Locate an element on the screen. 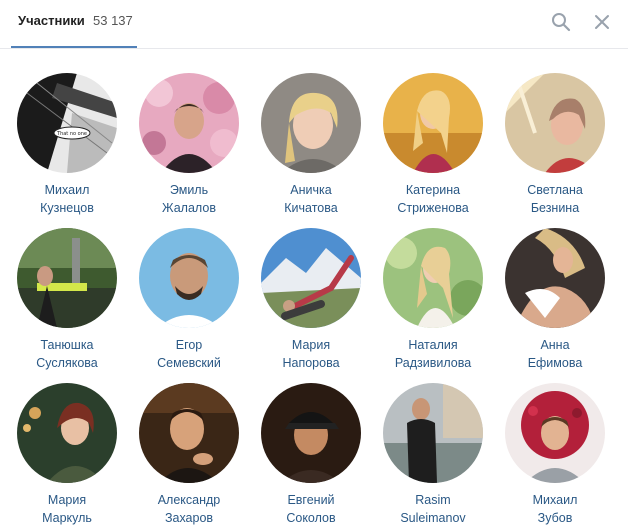  member-card: Александр Захаров is located at coordinates (189, 455).